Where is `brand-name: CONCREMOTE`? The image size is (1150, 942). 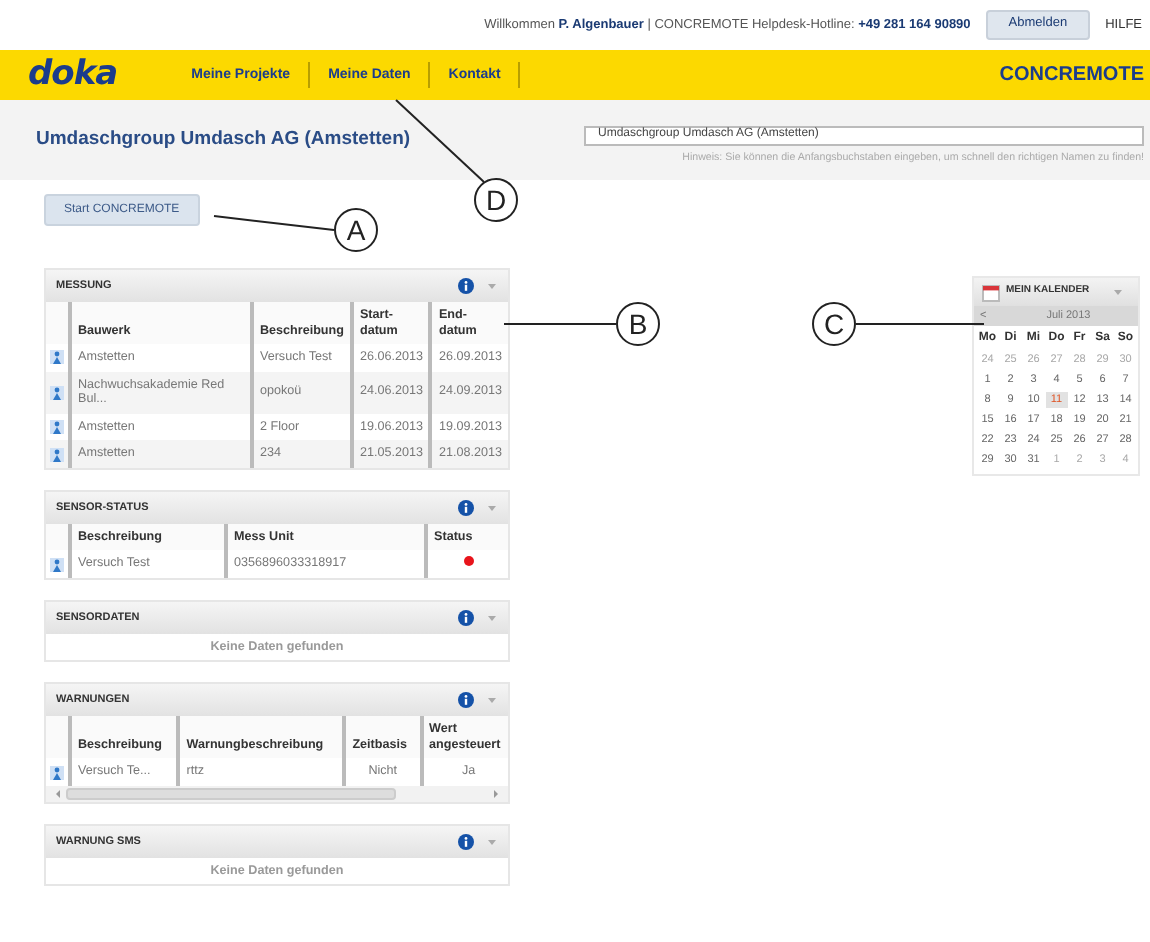 brand-name: CONCREMOTE is located at coordinates (1072, 76).